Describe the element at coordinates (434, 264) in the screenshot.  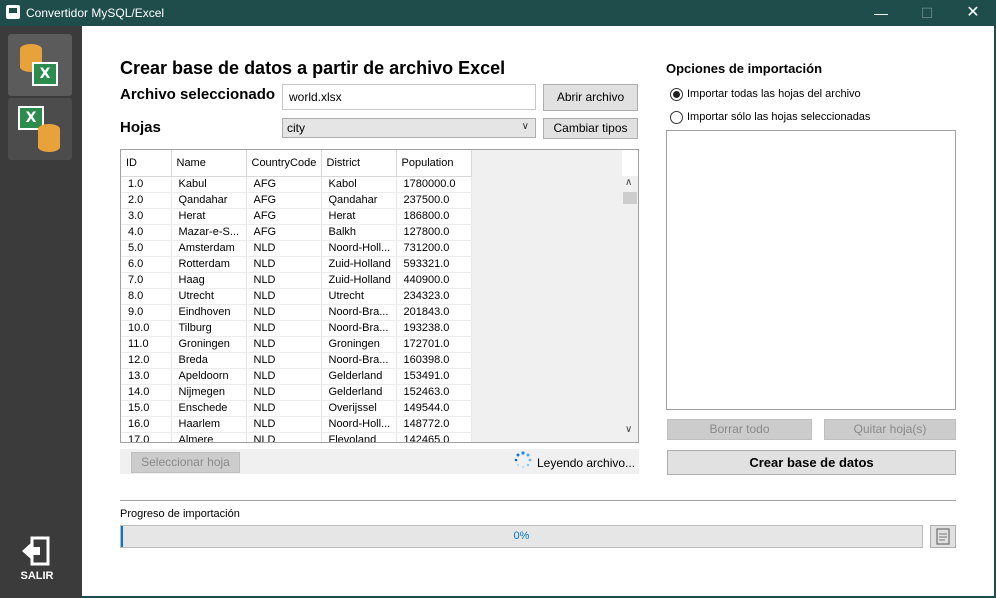
I see `table-cell: 593321.0` at that location.